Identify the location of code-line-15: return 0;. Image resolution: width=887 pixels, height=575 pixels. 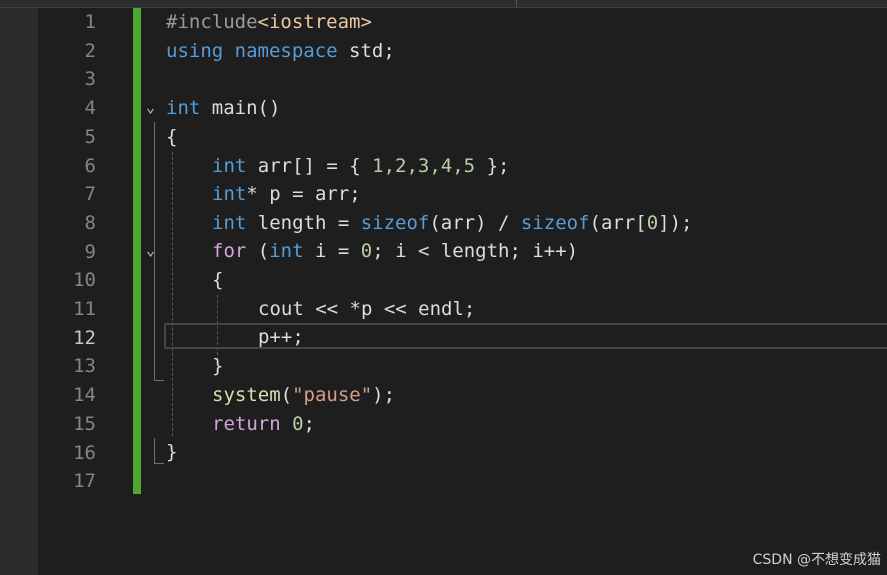
(263, 424).